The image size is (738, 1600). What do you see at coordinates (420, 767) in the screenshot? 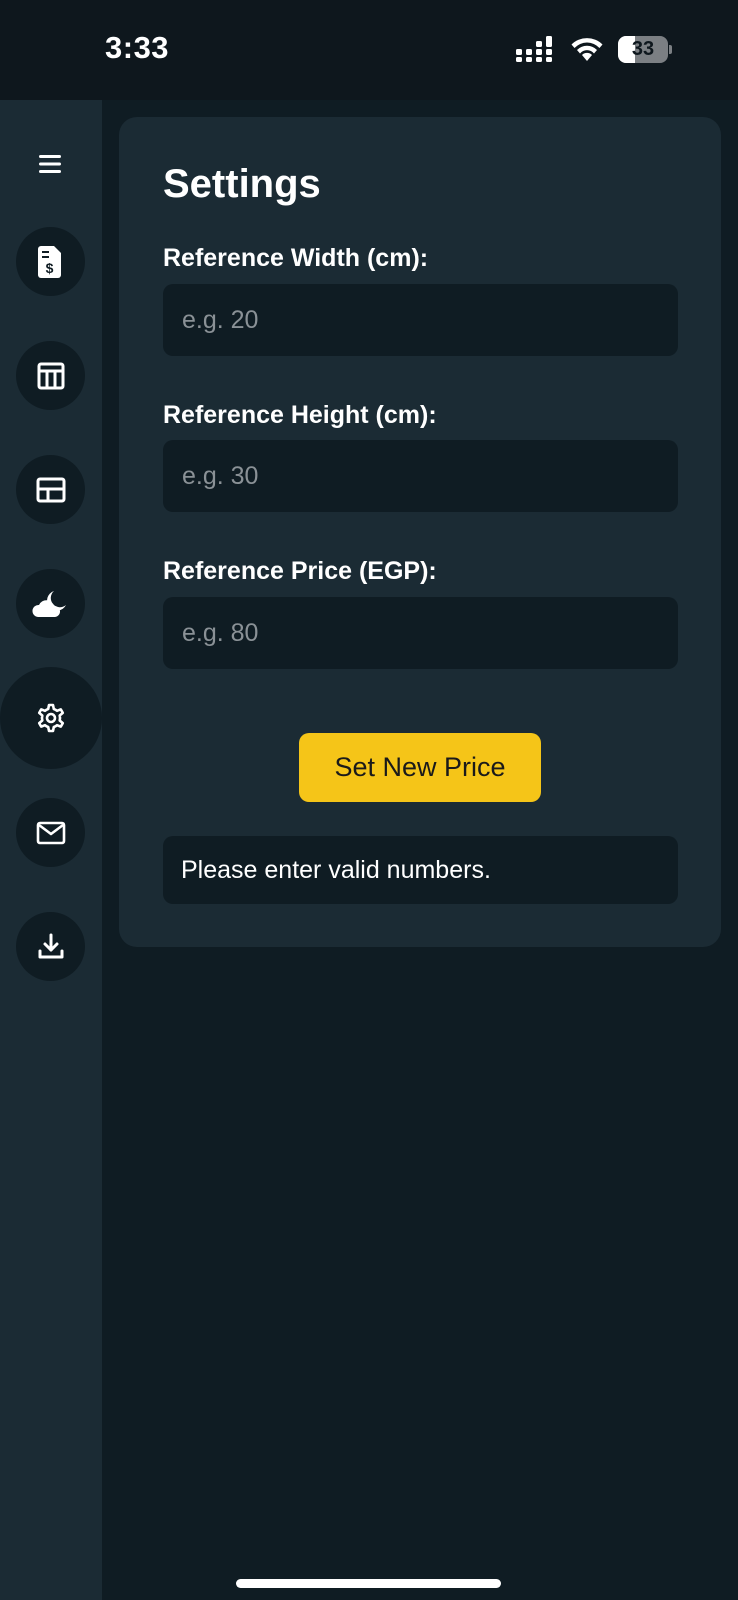
I see `set-new-price-button: Set New Price` at bounding box center [420, 767].